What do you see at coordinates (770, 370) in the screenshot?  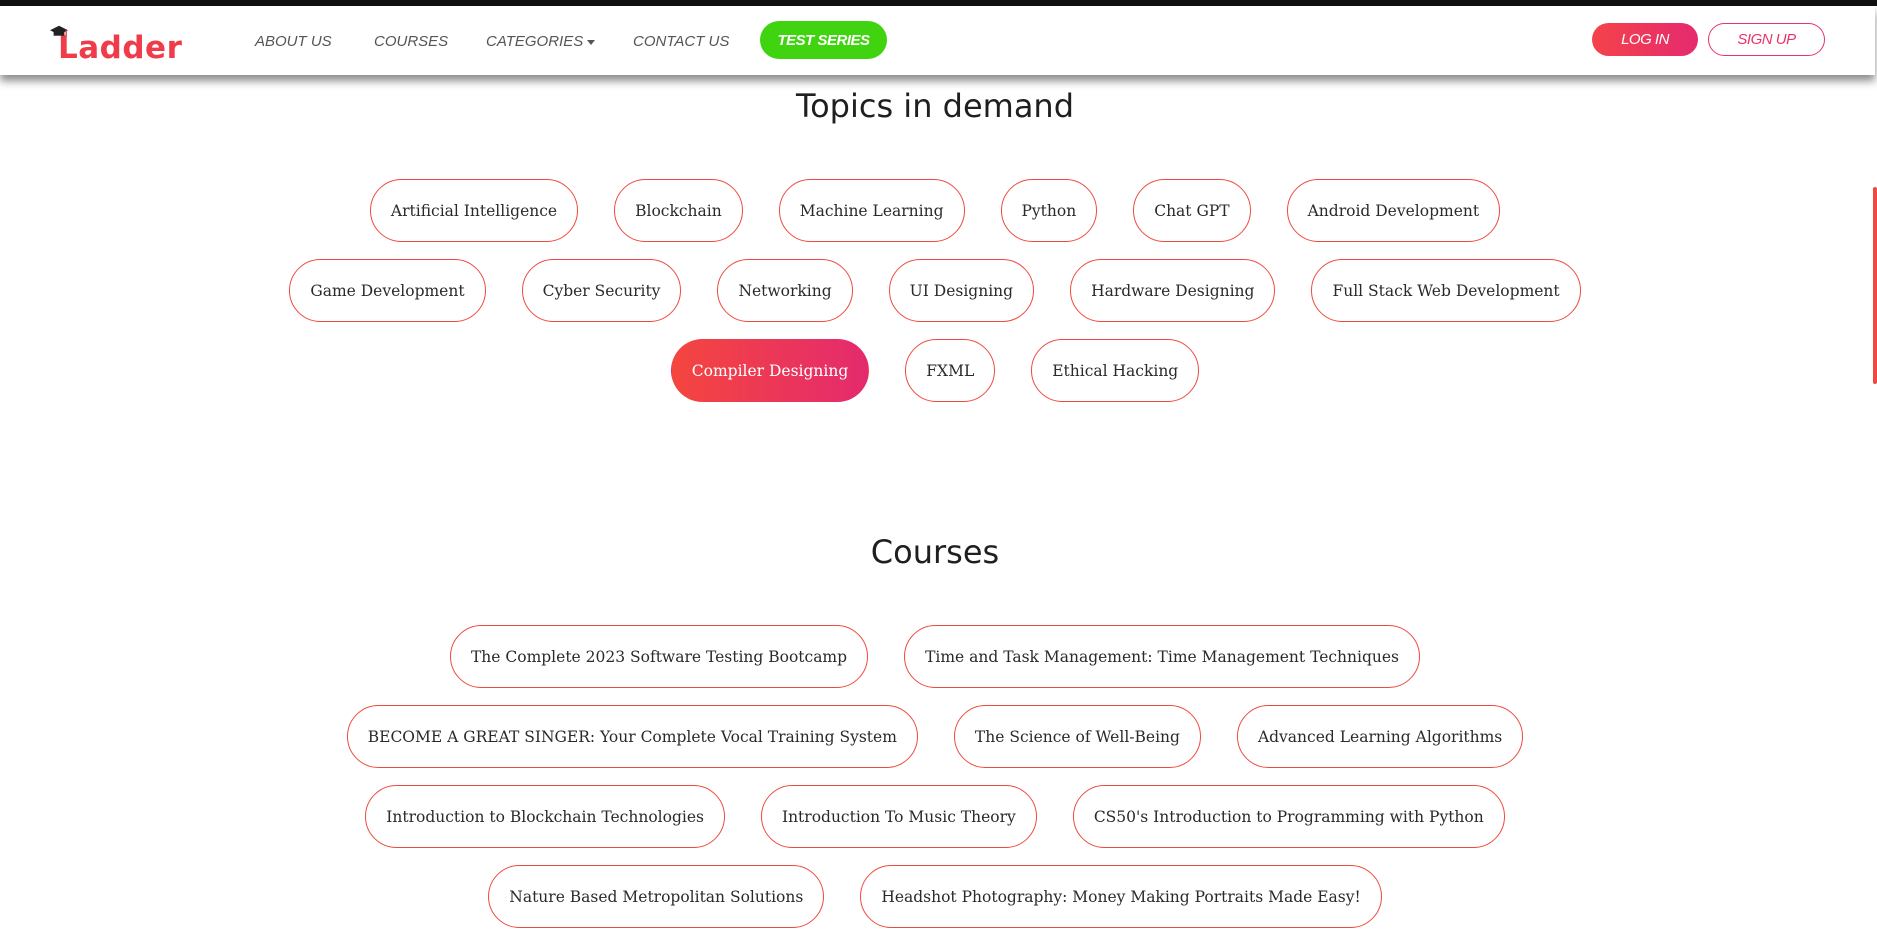 I see `topic-pill: Compiler Designing` at bounding box center [770, 370].